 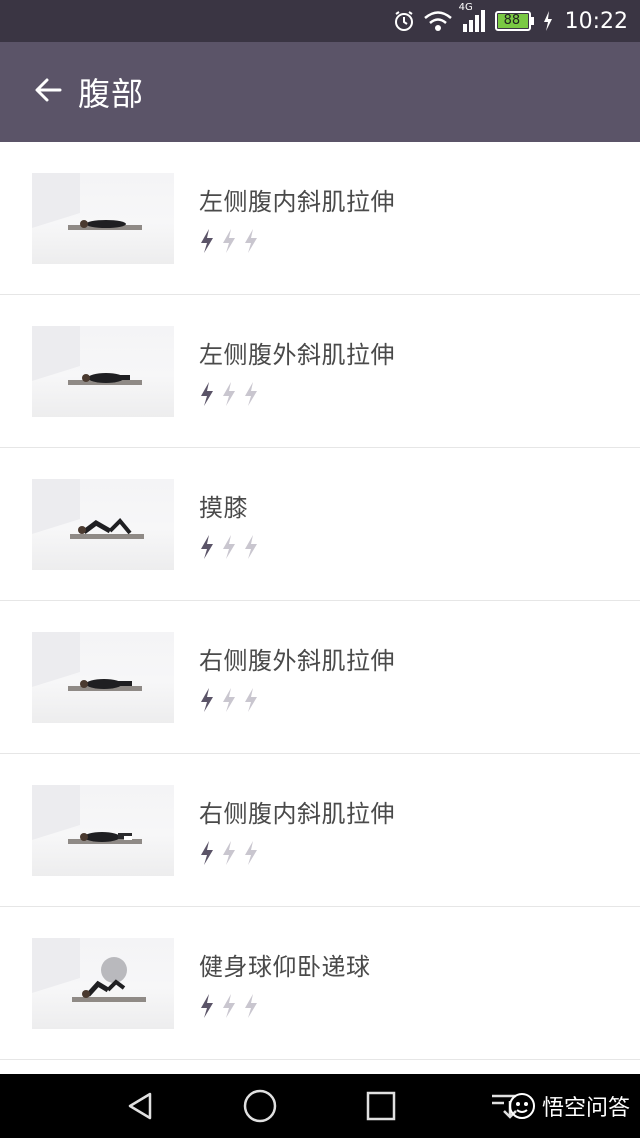 I want to click on exercise-item: 右侧腹外斜肌拉伸, so click(x=320, y=677).